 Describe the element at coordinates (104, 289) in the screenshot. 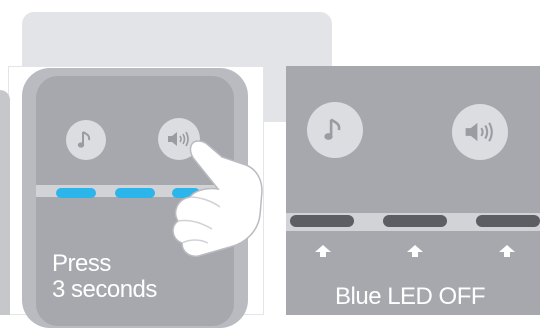

I see `caption-seconds: 3 seconds` at that location.